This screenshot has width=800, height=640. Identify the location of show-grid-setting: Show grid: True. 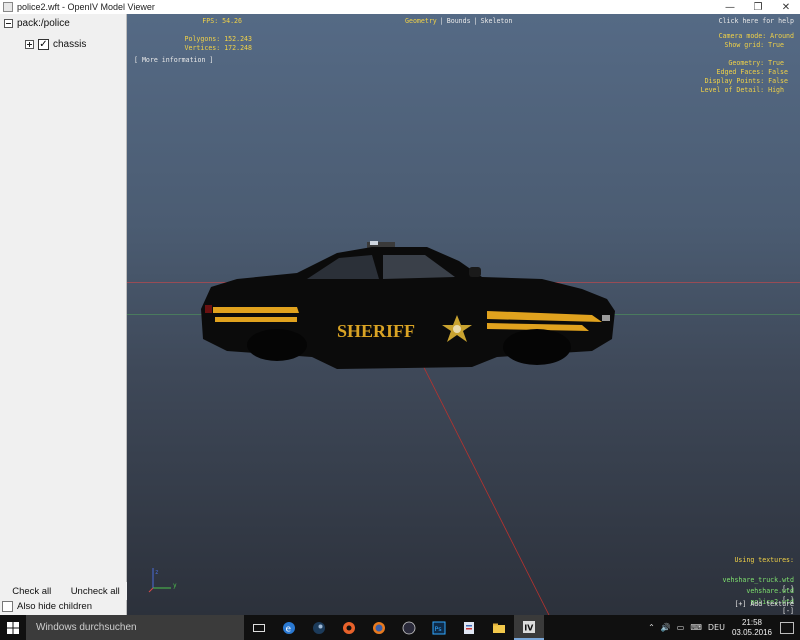
(754, 45).